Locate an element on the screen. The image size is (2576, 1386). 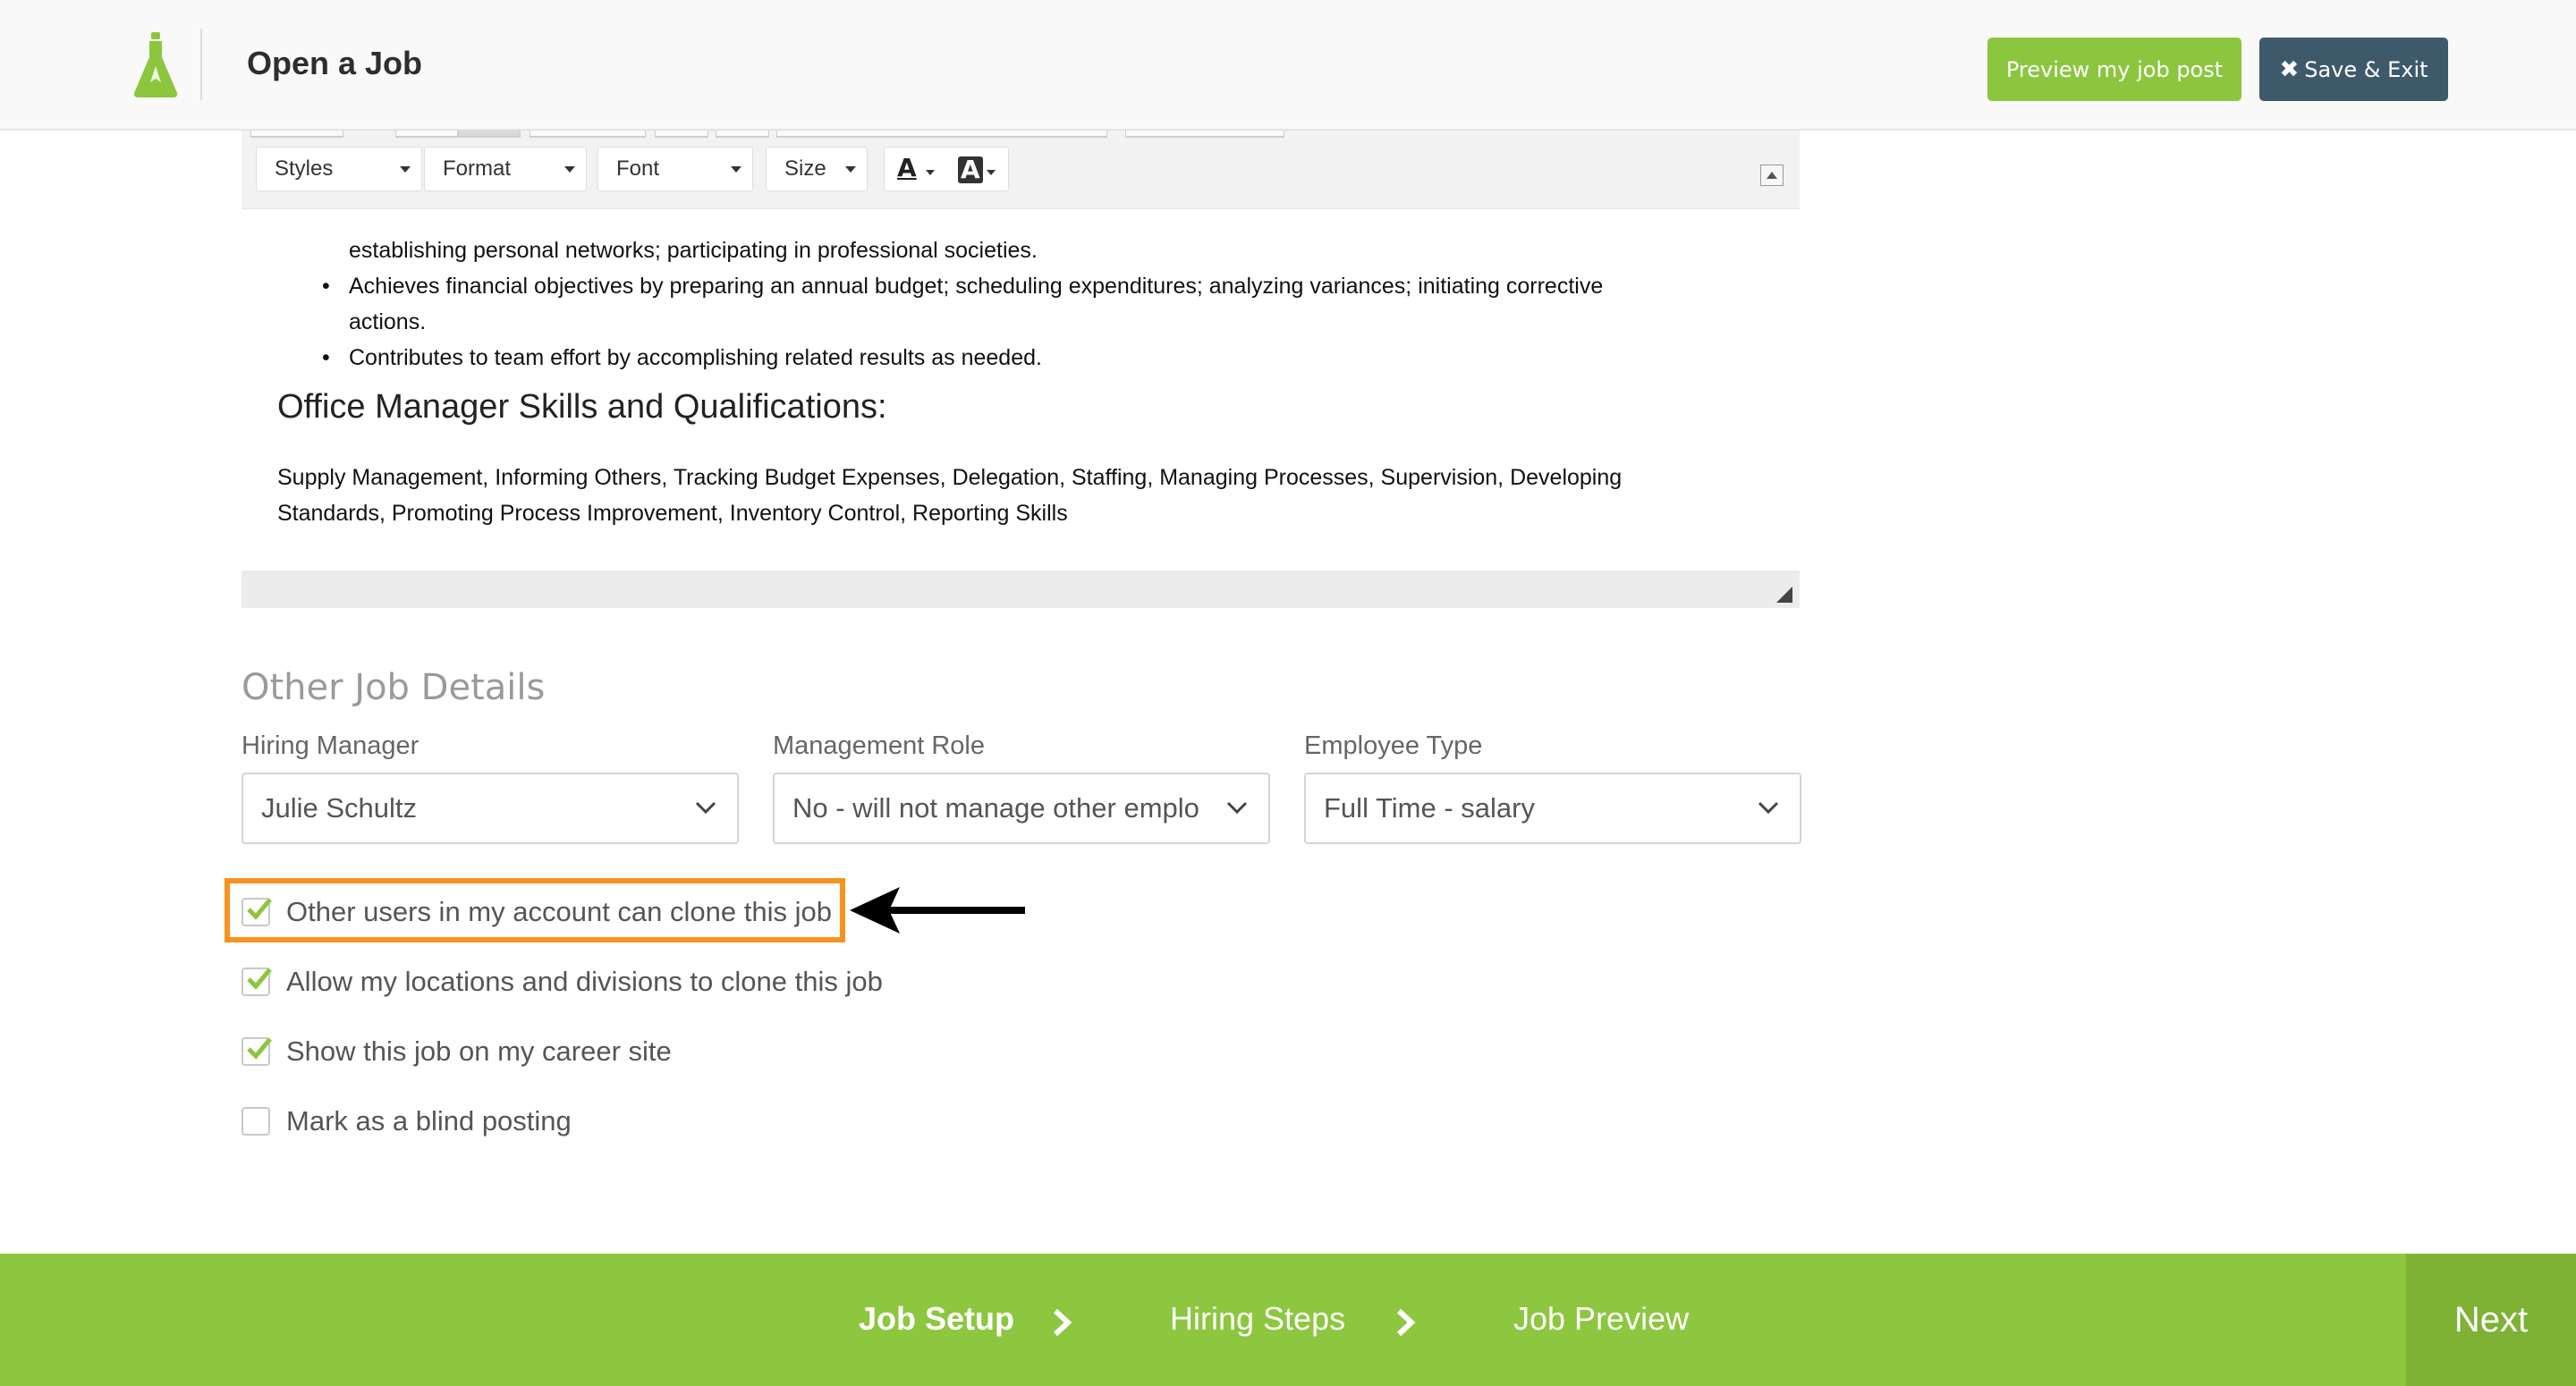
preview-job-post-button: Preview my job post is located at coordinates (2114, 69).